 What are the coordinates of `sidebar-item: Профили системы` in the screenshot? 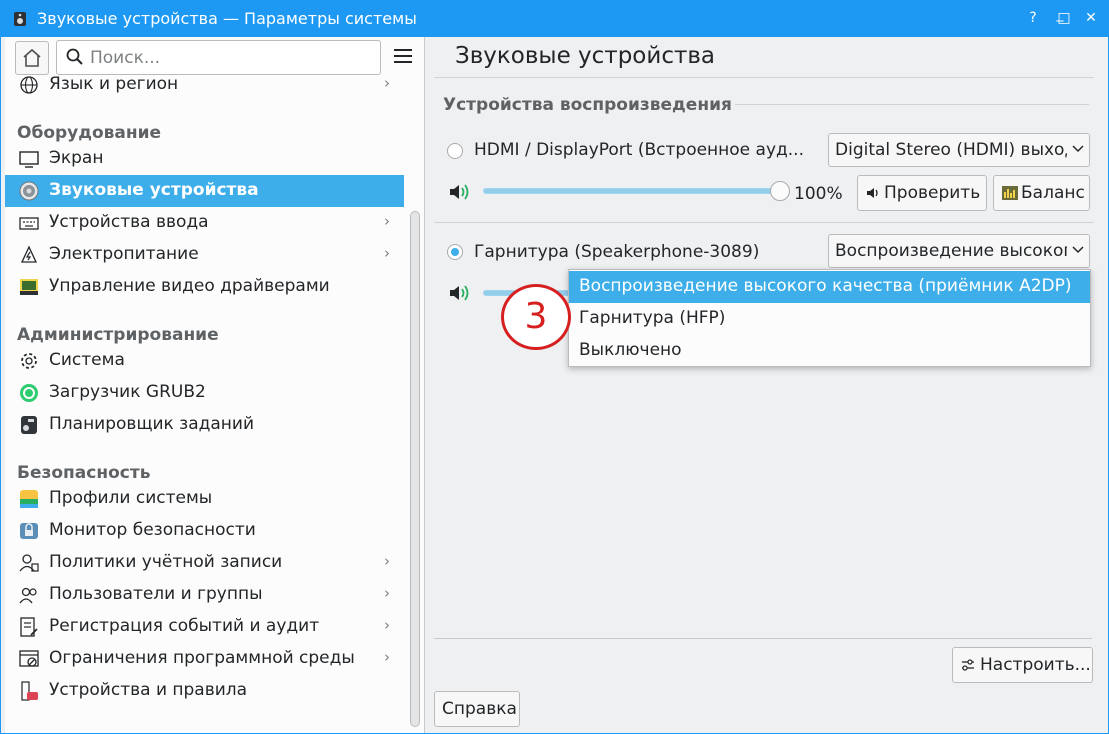 It's located at (204, 499).